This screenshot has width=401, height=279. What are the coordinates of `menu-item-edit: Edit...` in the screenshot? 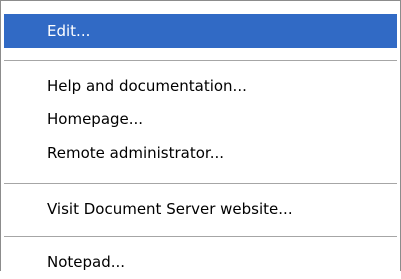 It's located at (200, 31).